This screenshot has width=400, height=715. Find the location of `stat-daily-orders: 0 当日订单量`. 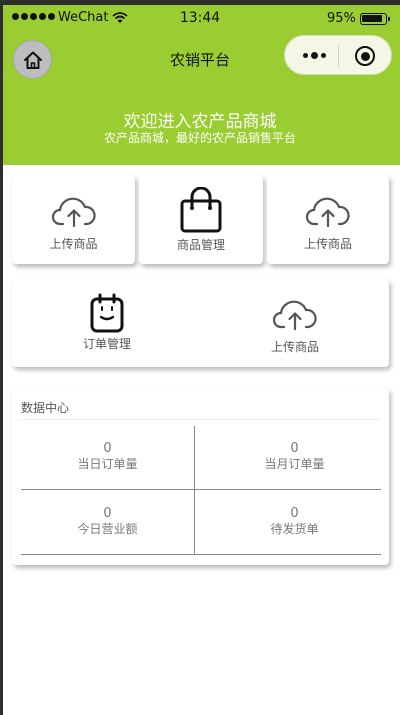

stat-daily-orders: 0 当日订单量 is located at coordinates (107, 456).